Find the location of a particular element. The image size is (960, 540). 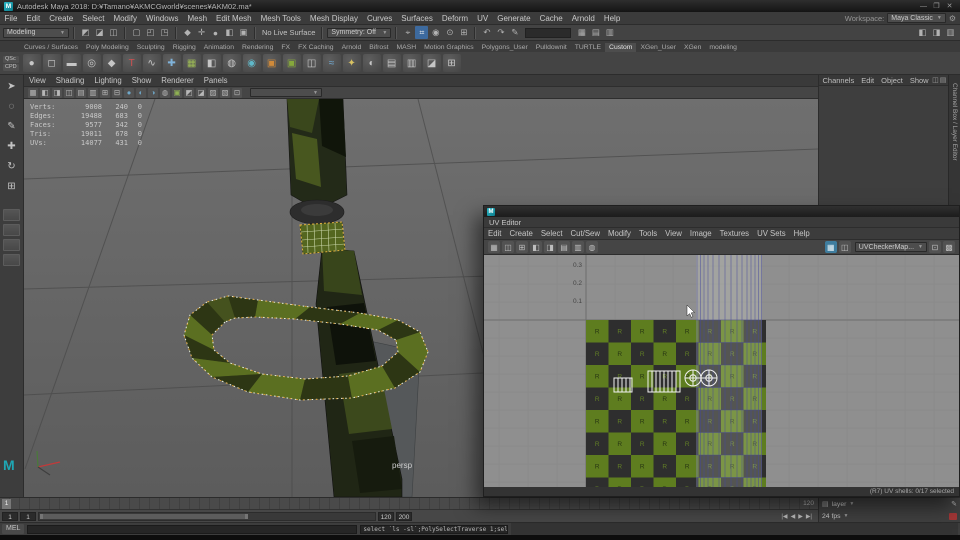

shelf-icon-21: ⊞ is located at coordinates (451, 63).